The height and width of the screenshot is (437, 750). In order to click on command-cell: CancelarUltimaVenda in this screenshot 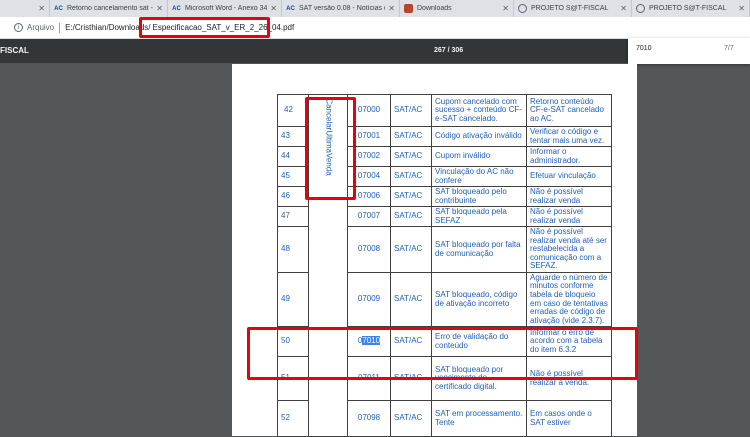, I will do `click(328, 265)`.